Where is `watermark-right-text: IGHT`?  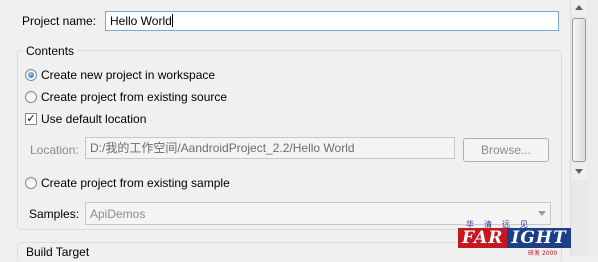 watermark-right-text: IGHT is located at coordinates (539, 238).